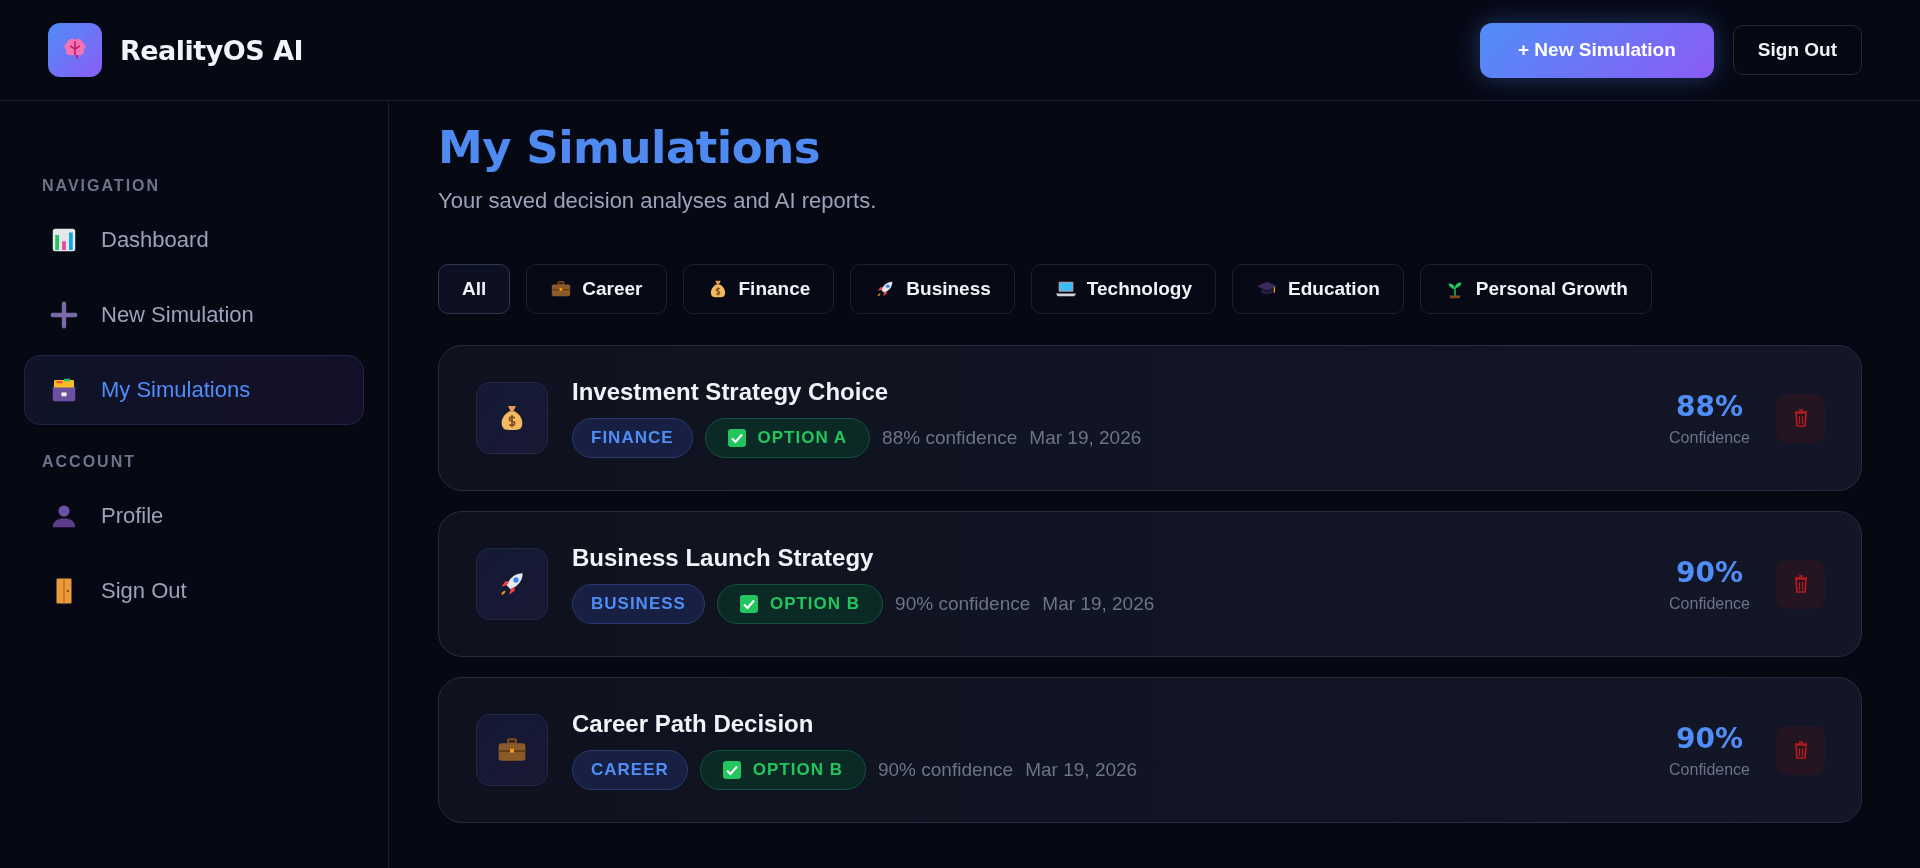 This screenshot has width=1920, height=868. Describe the element at coordinates (638, 604) in the screenshot. I see `category-tag: BUSINESS` at that location.